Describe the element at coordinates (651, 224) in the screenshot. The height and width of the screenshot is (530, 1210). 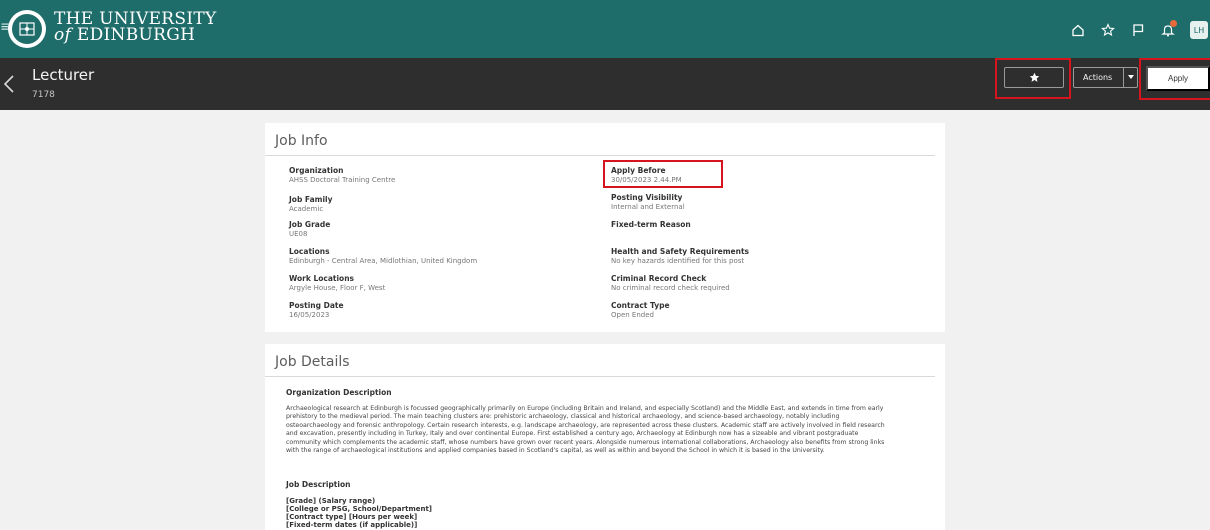
I see `field-fixed-term-reason: Fixed-term Reason` at that location.